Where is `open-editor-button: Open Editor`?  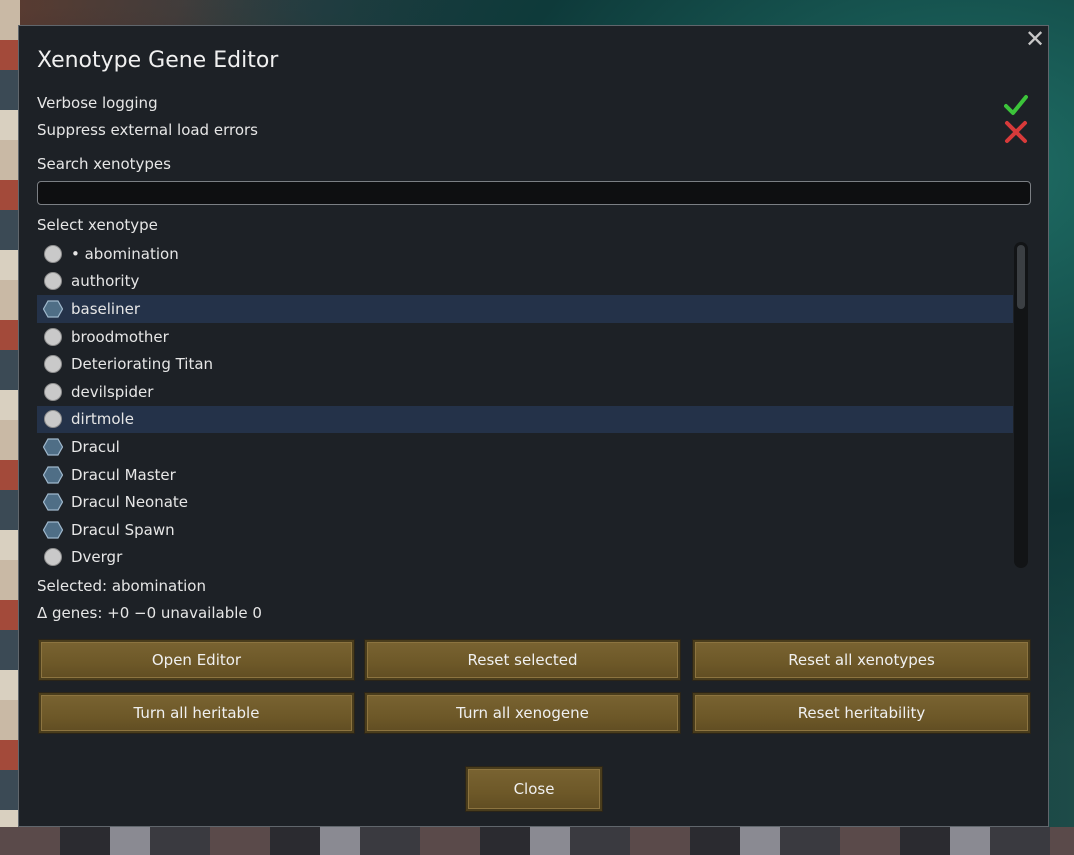 open-editor-button: Open Editor is located at coordinates (196, 660).